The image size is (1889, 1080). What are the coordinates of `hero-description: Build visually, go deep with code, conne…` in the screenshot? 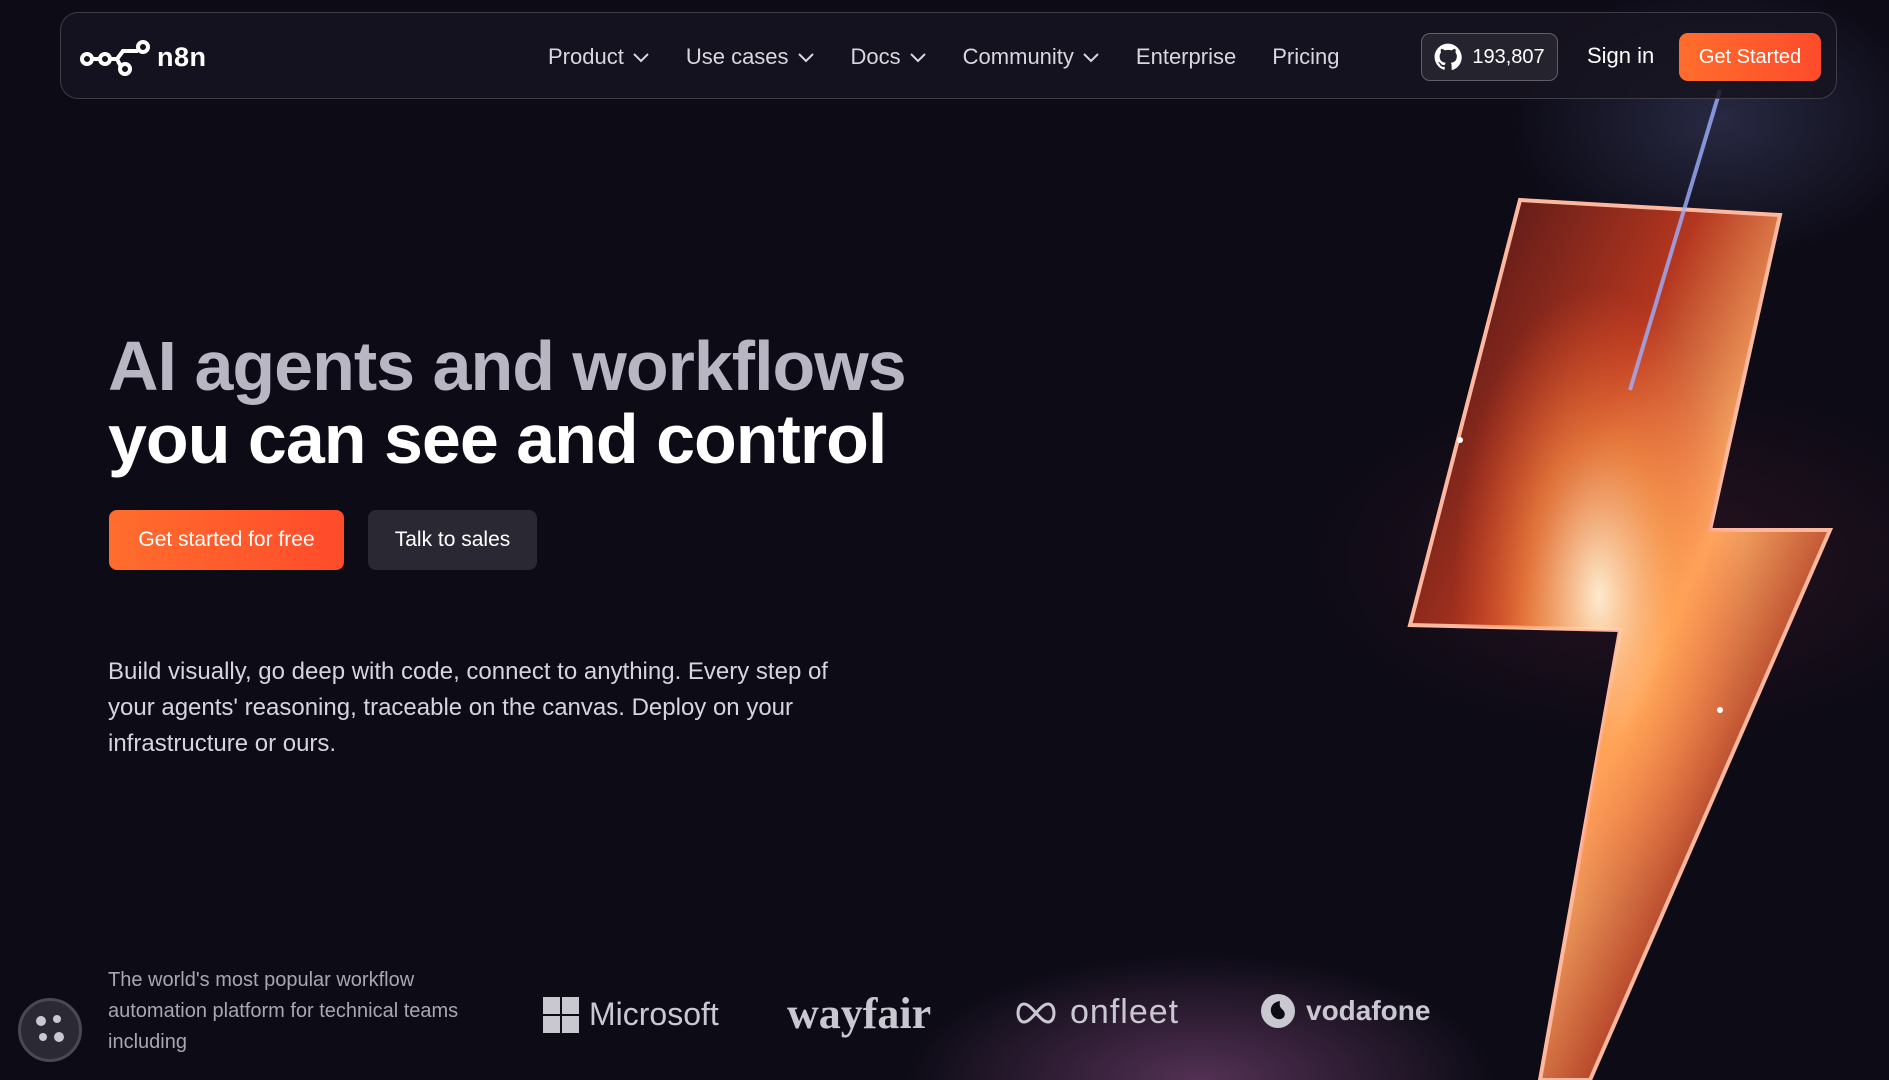 It's located at (468, 707).